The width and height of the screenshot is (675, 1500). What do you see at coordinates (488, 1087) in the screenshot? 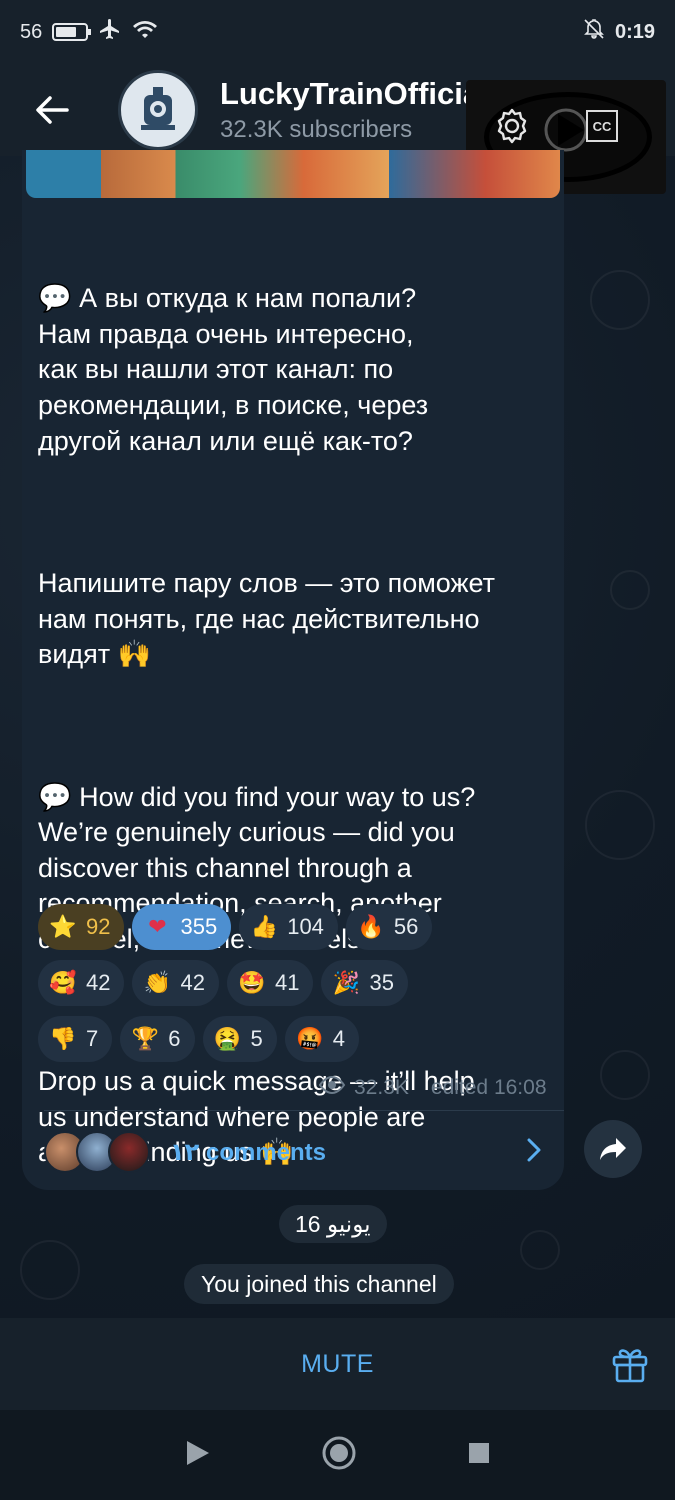
I see `edited-time: edited 16:08` at bounding box center [488, 1087].